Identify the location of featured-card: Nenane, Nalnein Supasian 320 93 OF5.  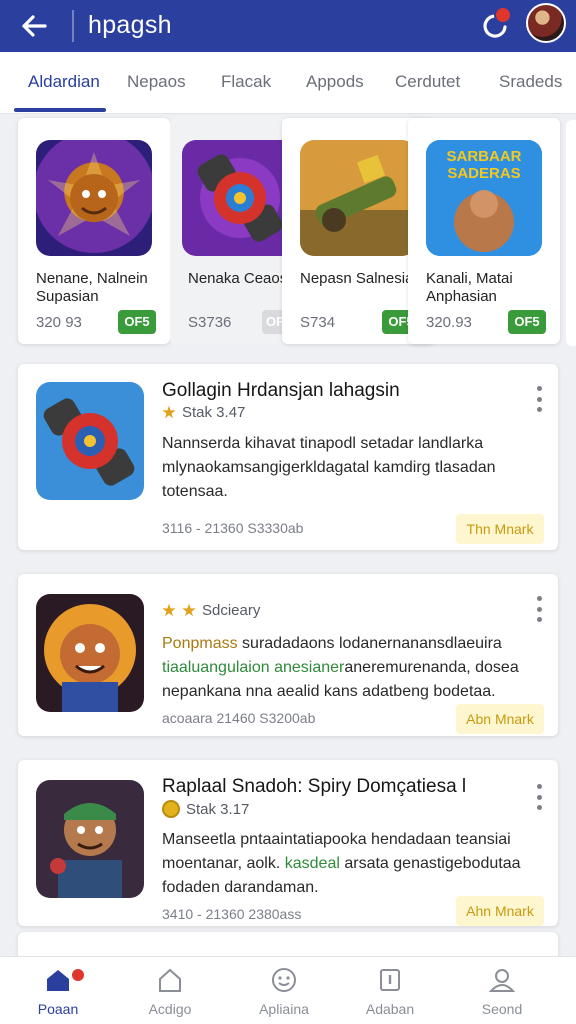
(94, 231).